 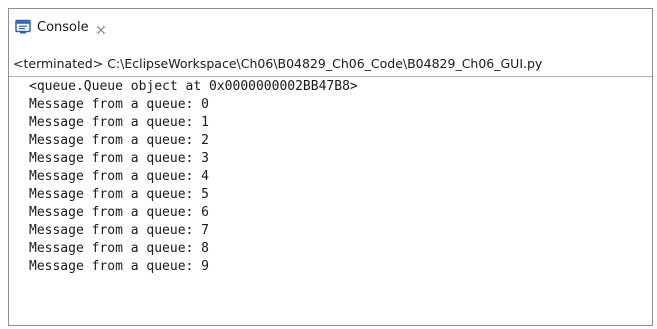 What do you see at coordinates (119, 158) in the screenshot?
I see `output-line: Message from a queue: 3` at bounding box center [119, 158].